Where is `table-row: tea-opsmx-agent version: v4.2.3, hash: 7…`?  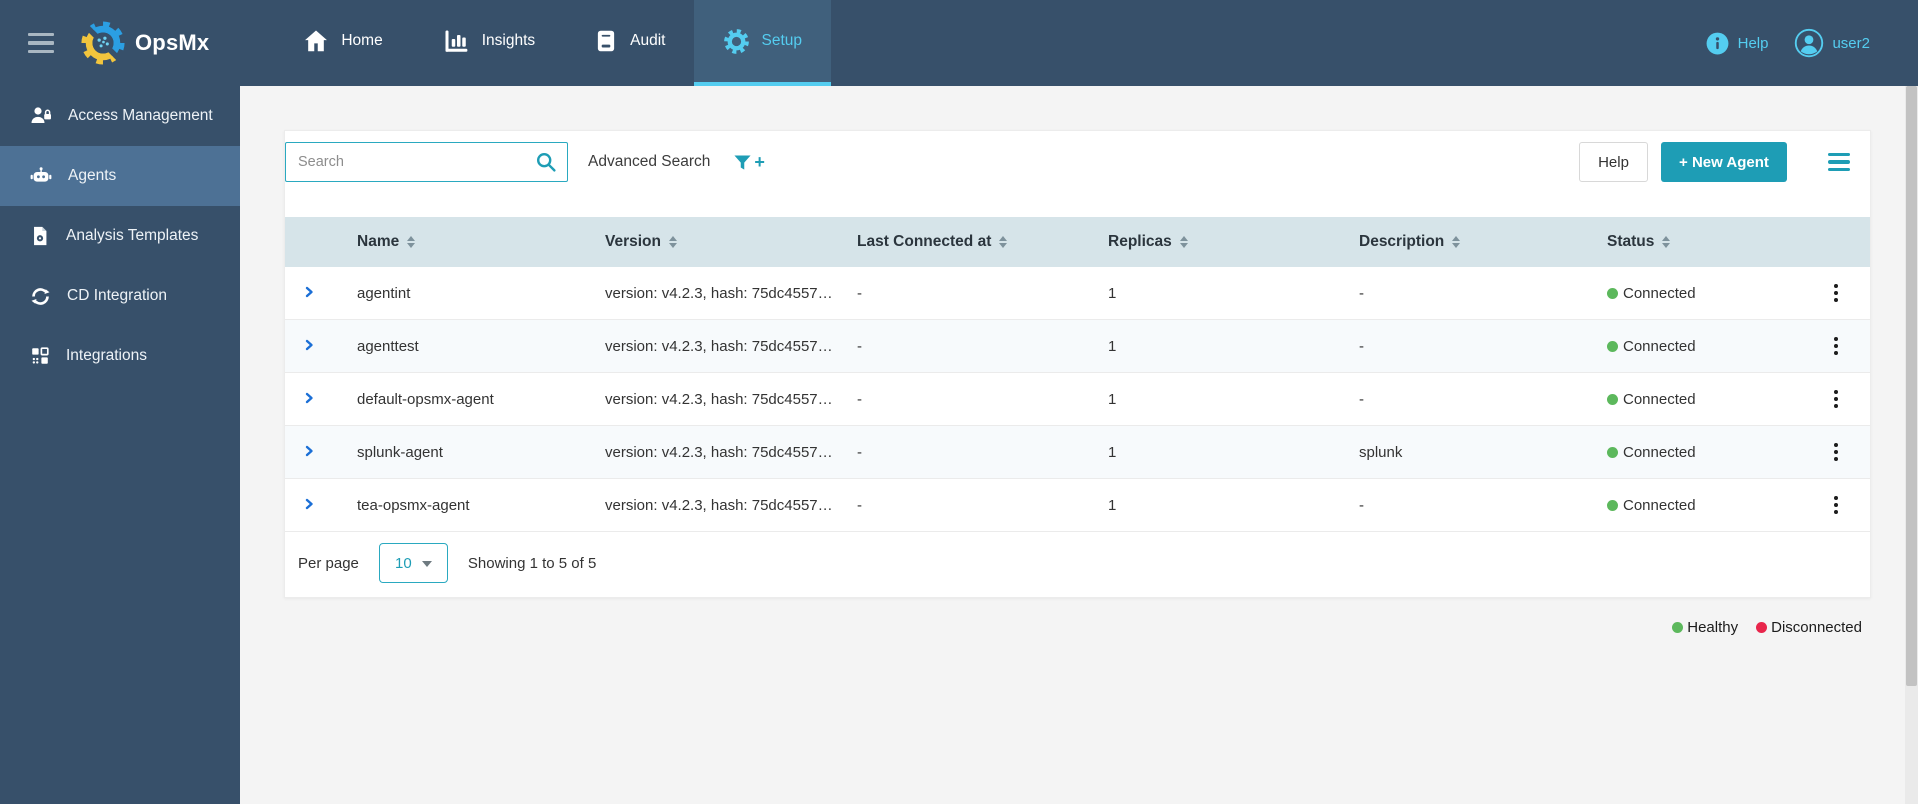 table-row: tea-opsmx-agent version: v4.2.3, hash: 7… is located at coordinates (1077, 505).